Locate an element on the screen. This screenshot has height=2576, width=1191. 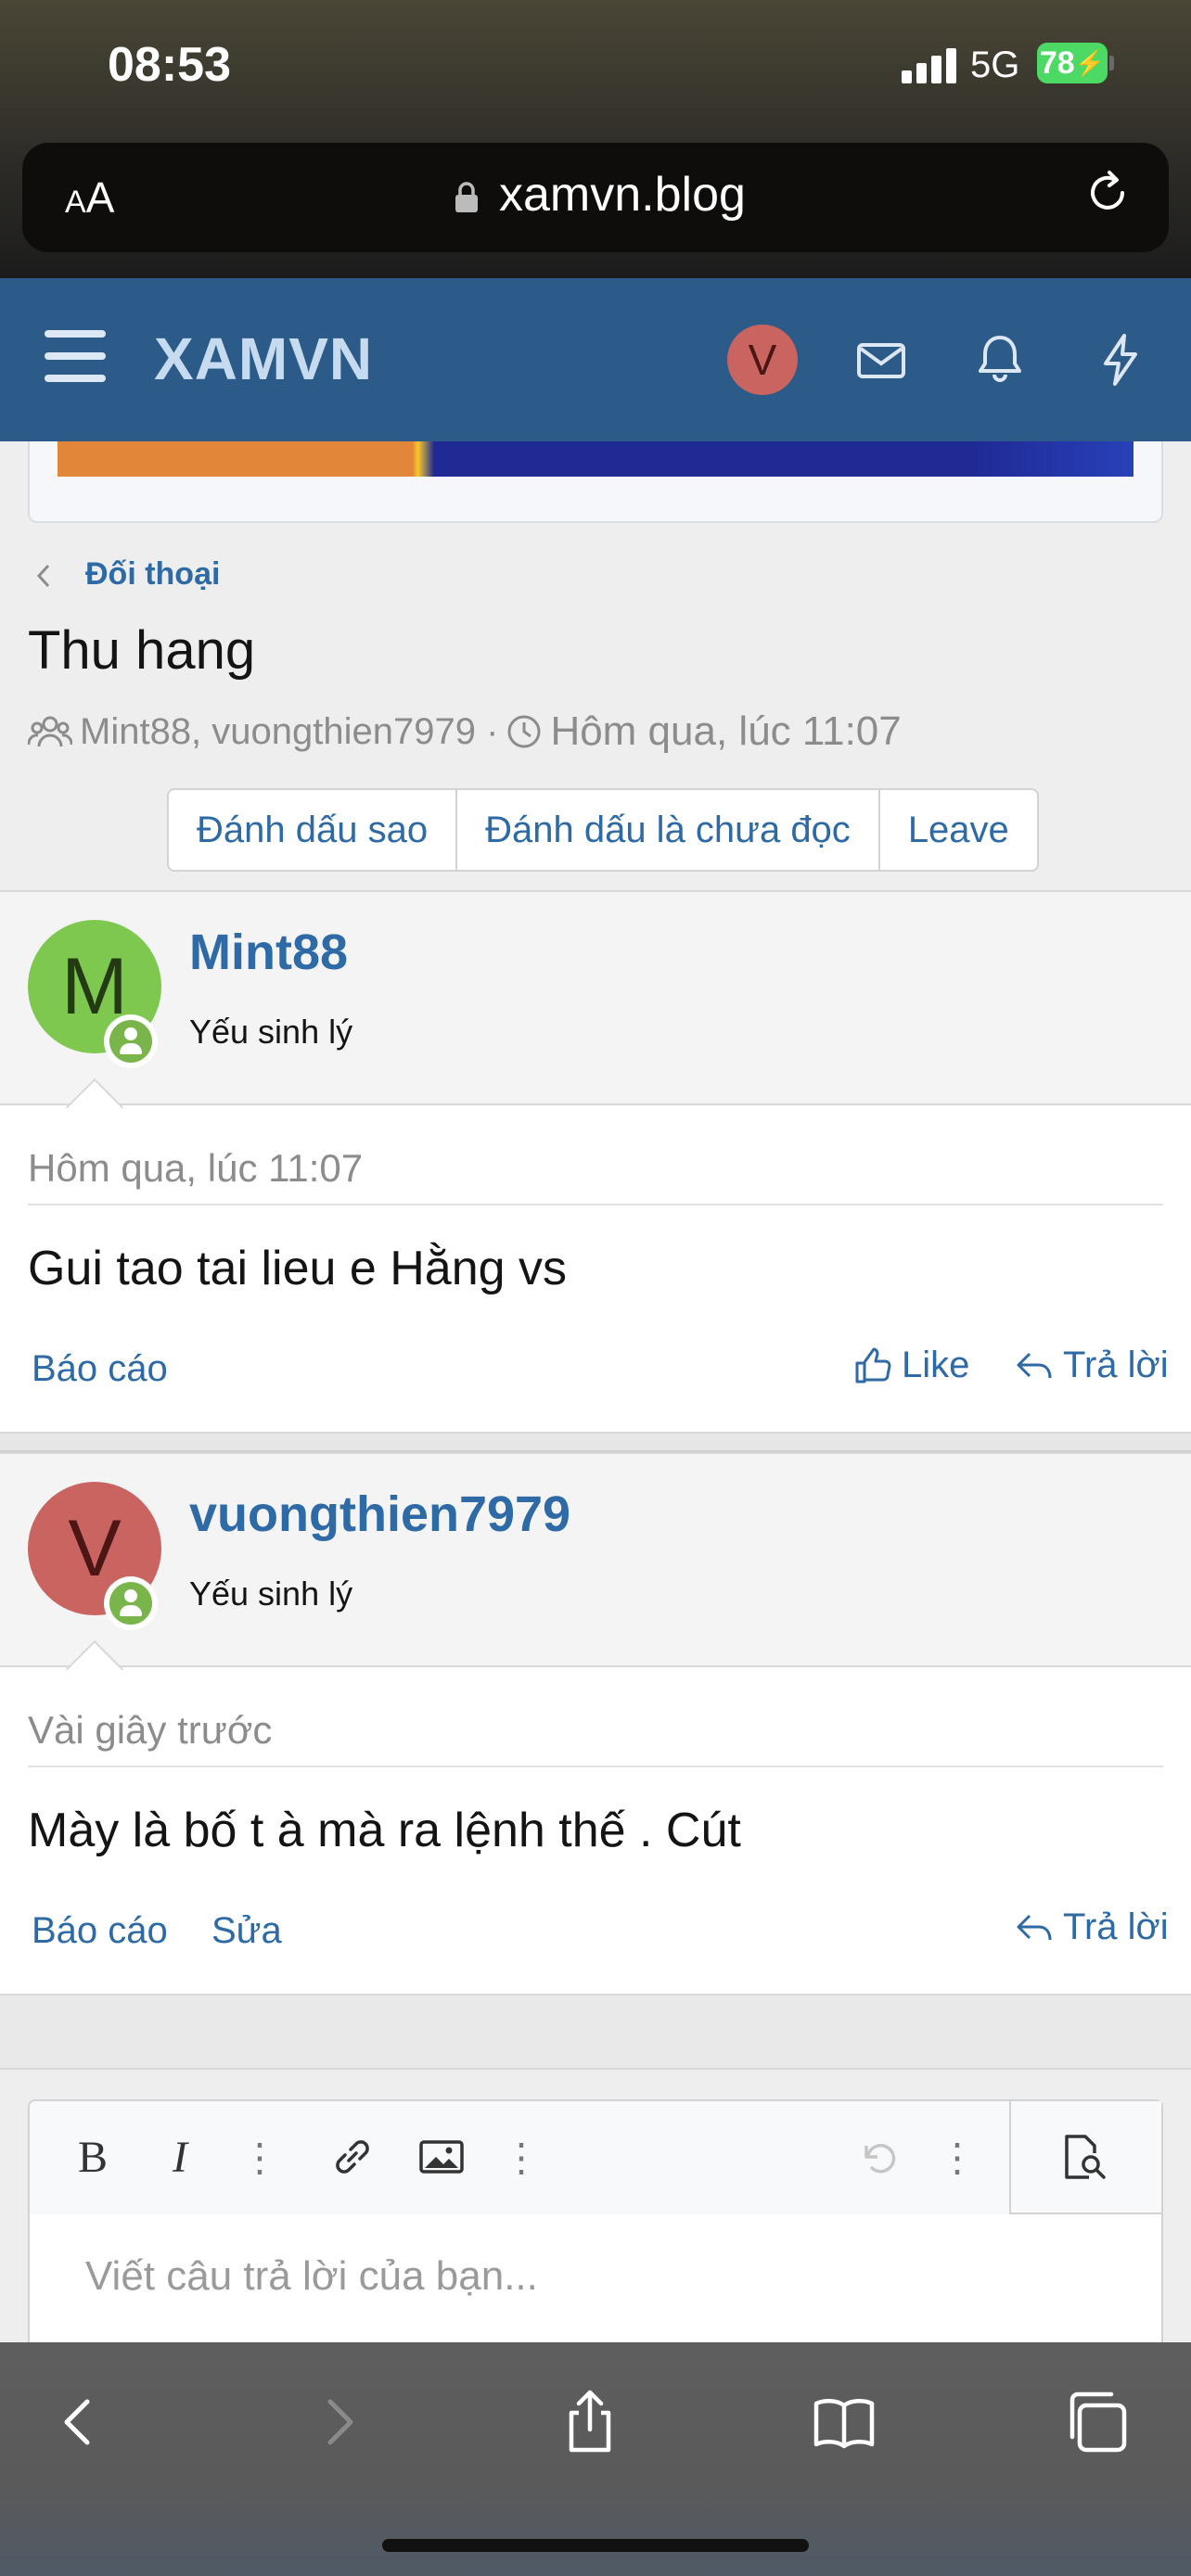
star-button: Đánh dấu sao is located at coordinates (313, 830).